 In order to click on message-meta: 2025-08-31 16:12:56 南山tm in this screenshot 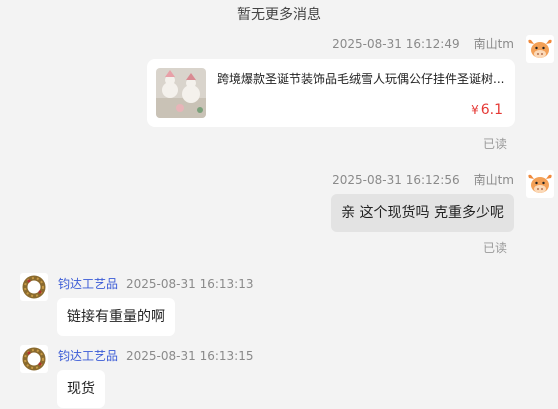, I will do `click(423, 179)`.